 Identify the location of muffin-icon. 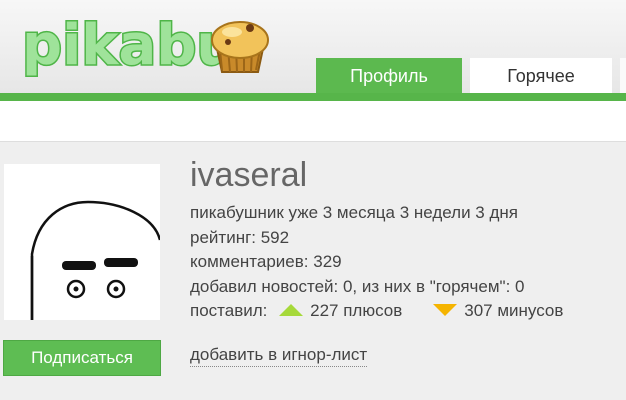
(240, 47).